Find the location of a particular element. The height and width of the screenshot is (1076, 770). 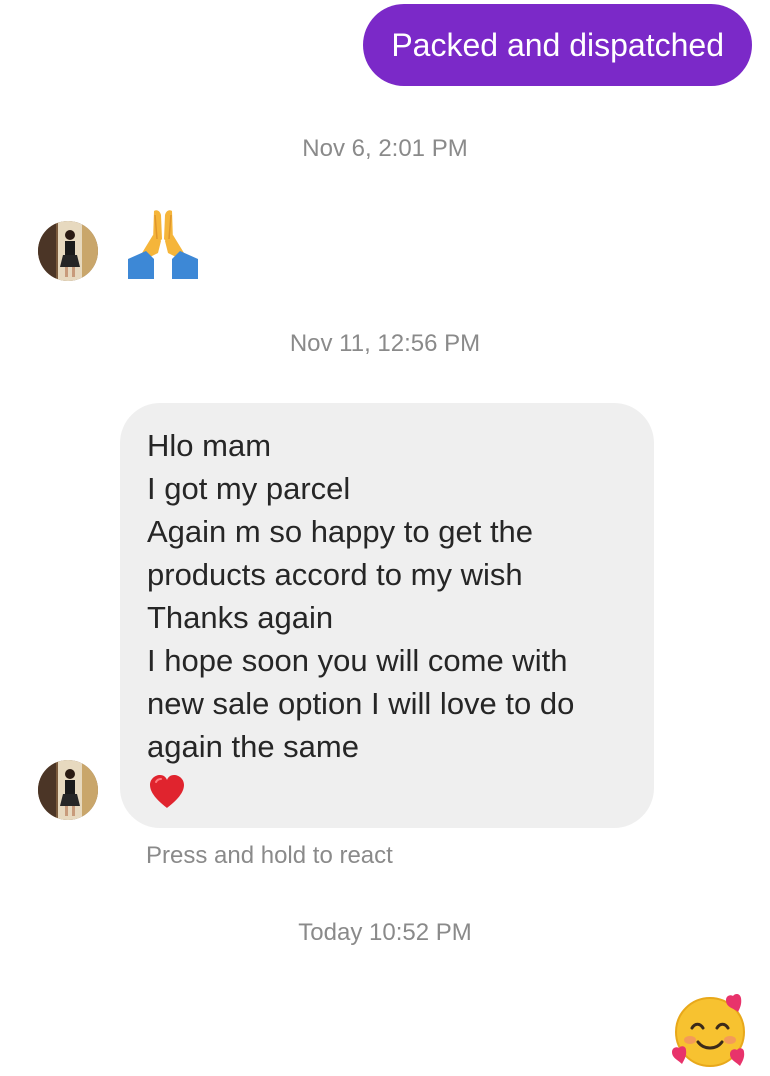

red-heart-icon is located at coordinates (167, 791).